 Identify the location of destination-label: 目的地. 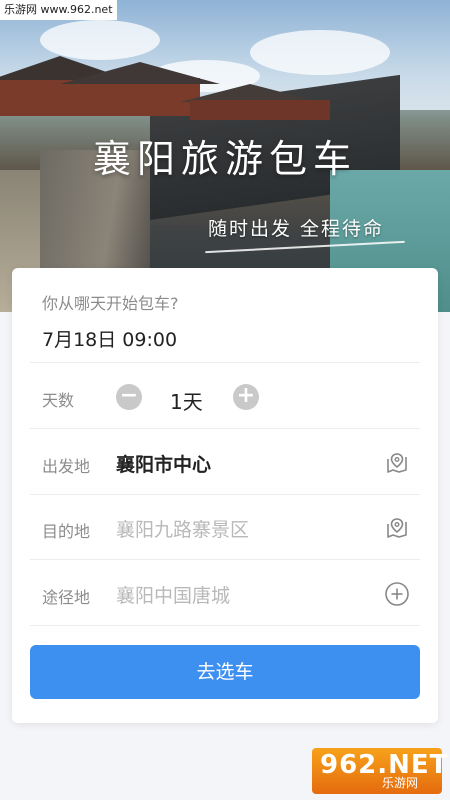
(66, 531).